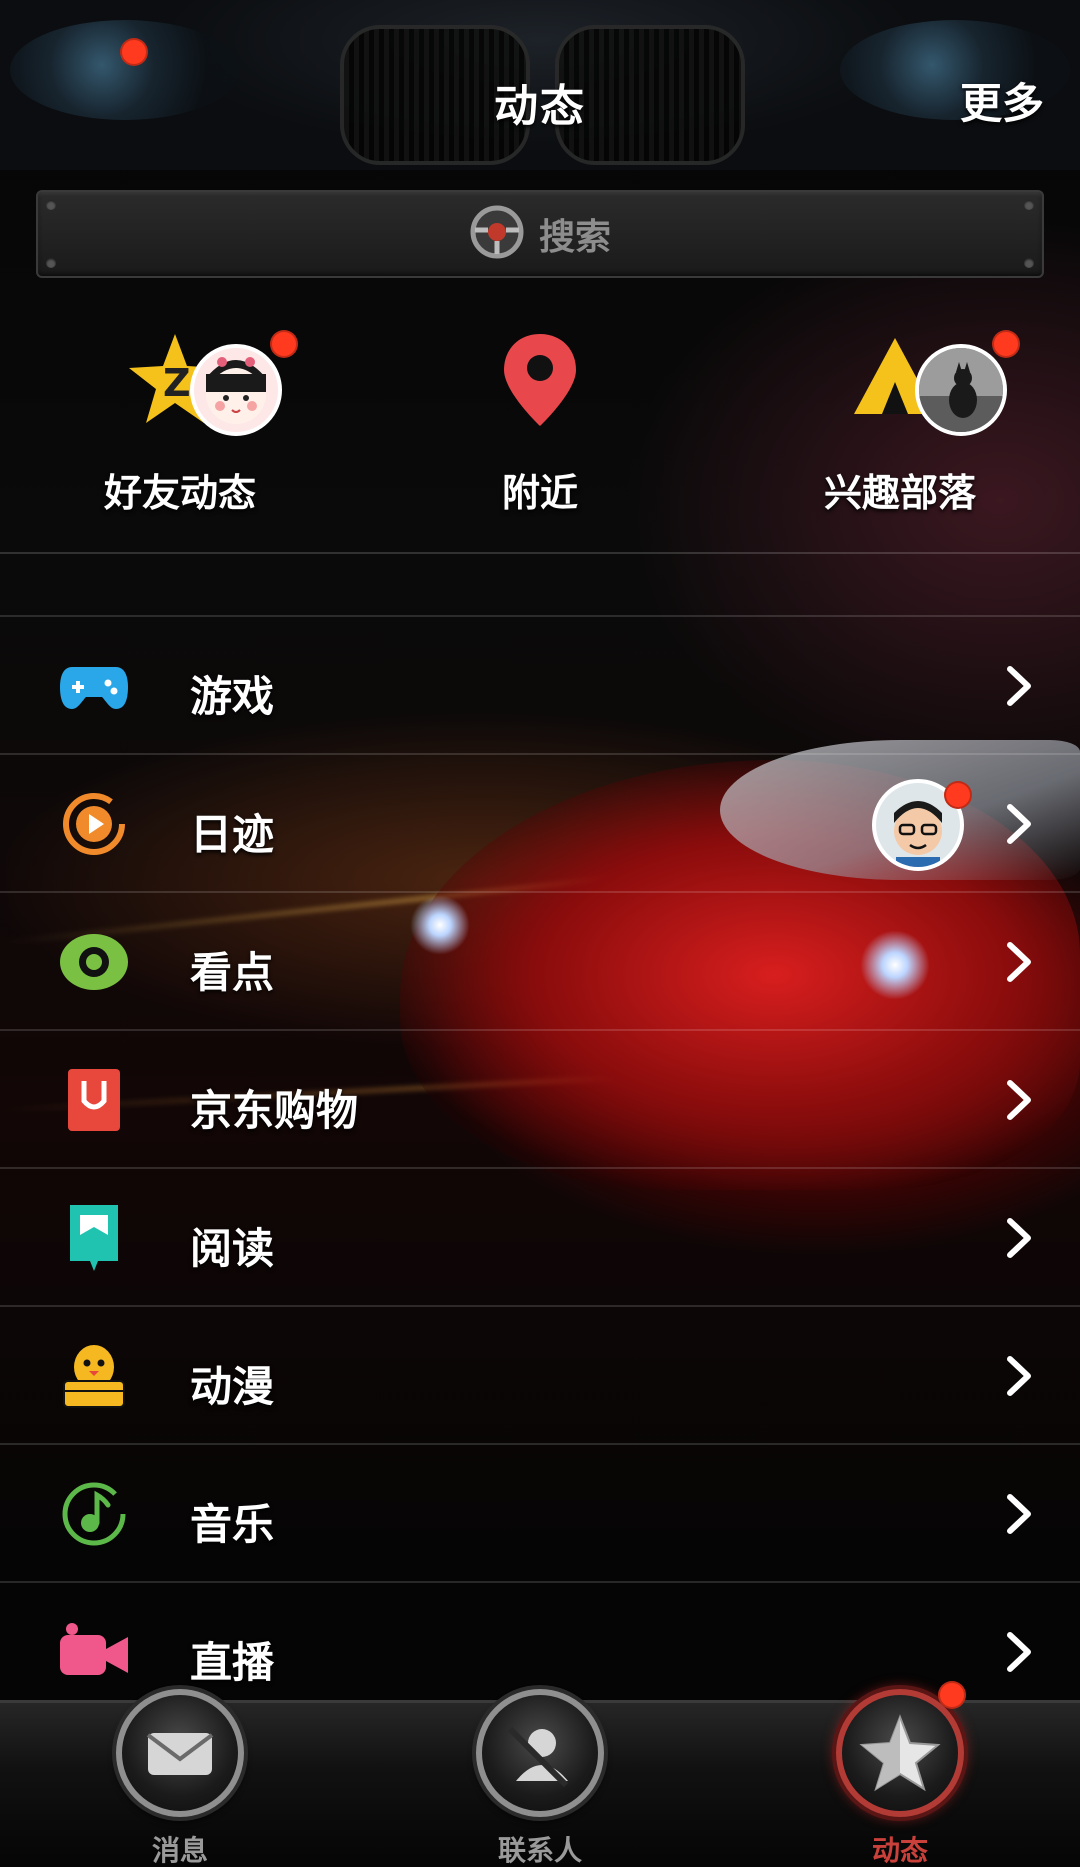 The image size is (1080, 1867). What do you see at coordinates (232, 1524) in the screenshot?
I see `menu-item-label: 音乐` at bounding box center [232, 1524].